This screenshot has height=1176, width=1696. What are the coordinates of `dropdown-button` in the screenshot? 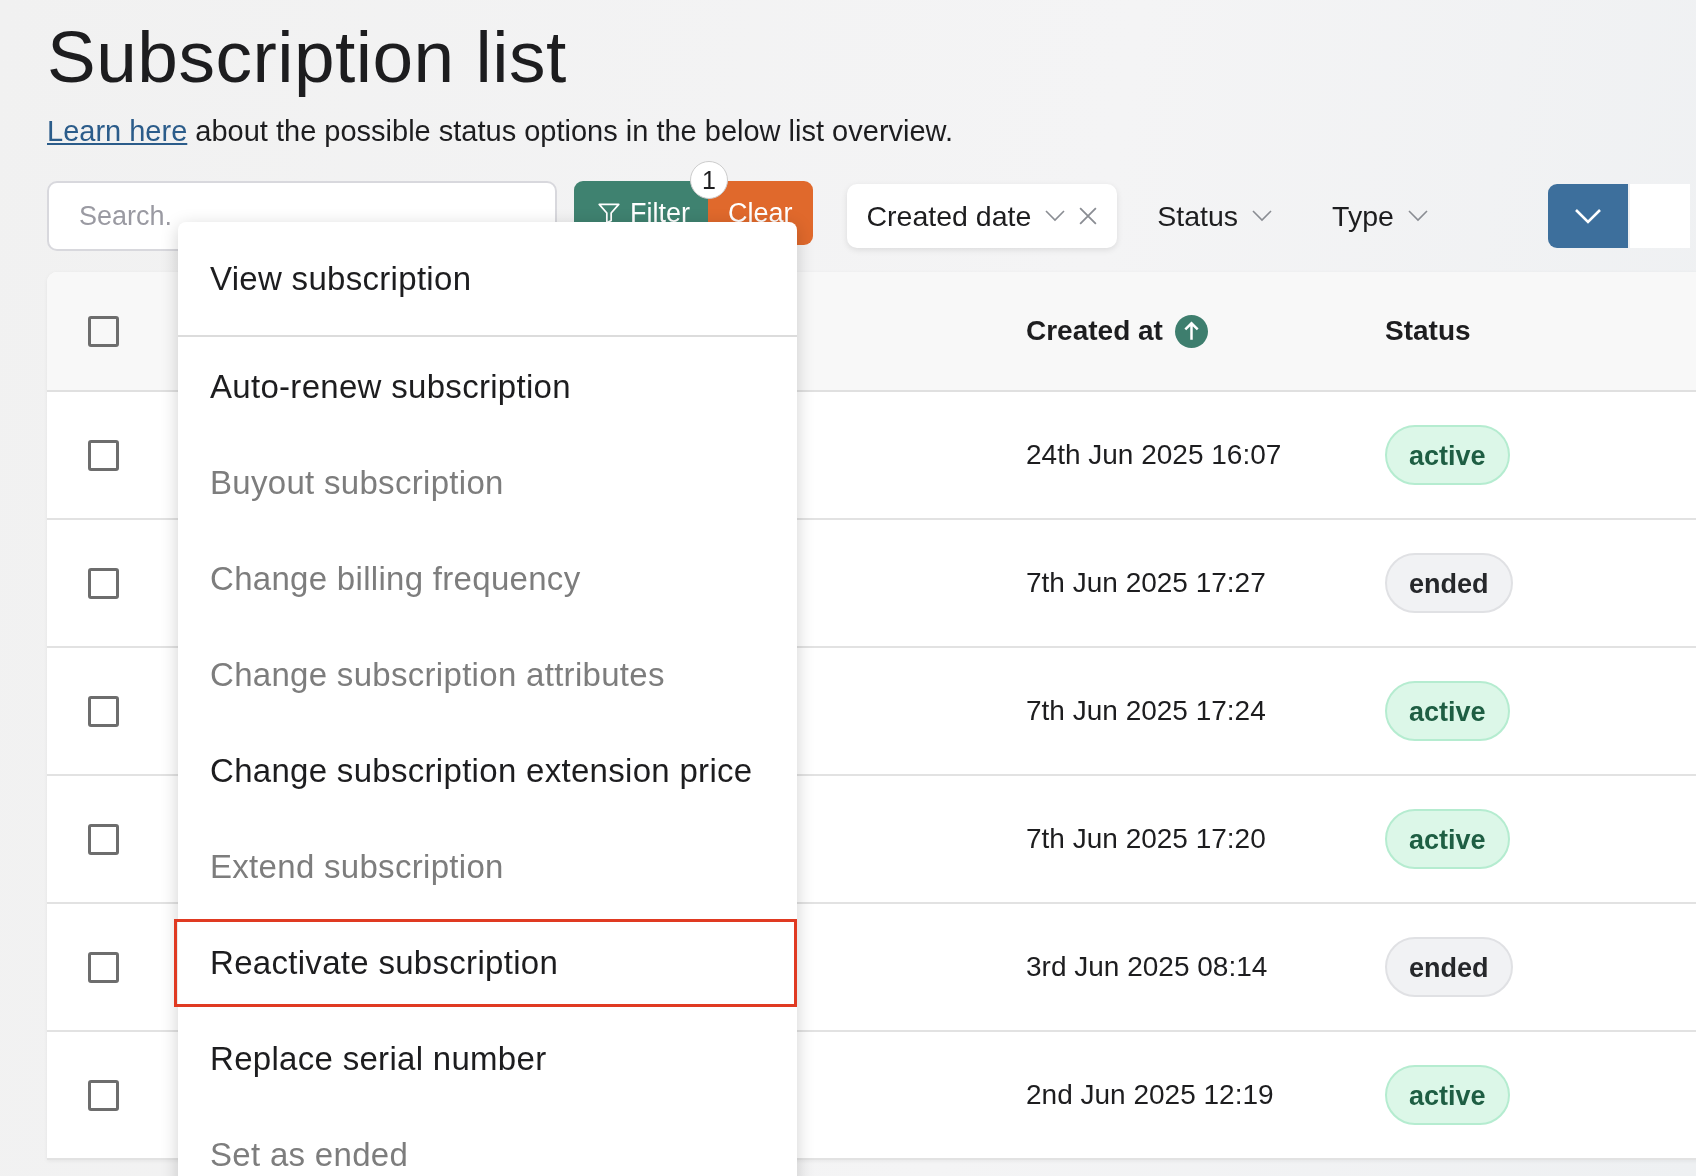 It's located at (1587, 216).